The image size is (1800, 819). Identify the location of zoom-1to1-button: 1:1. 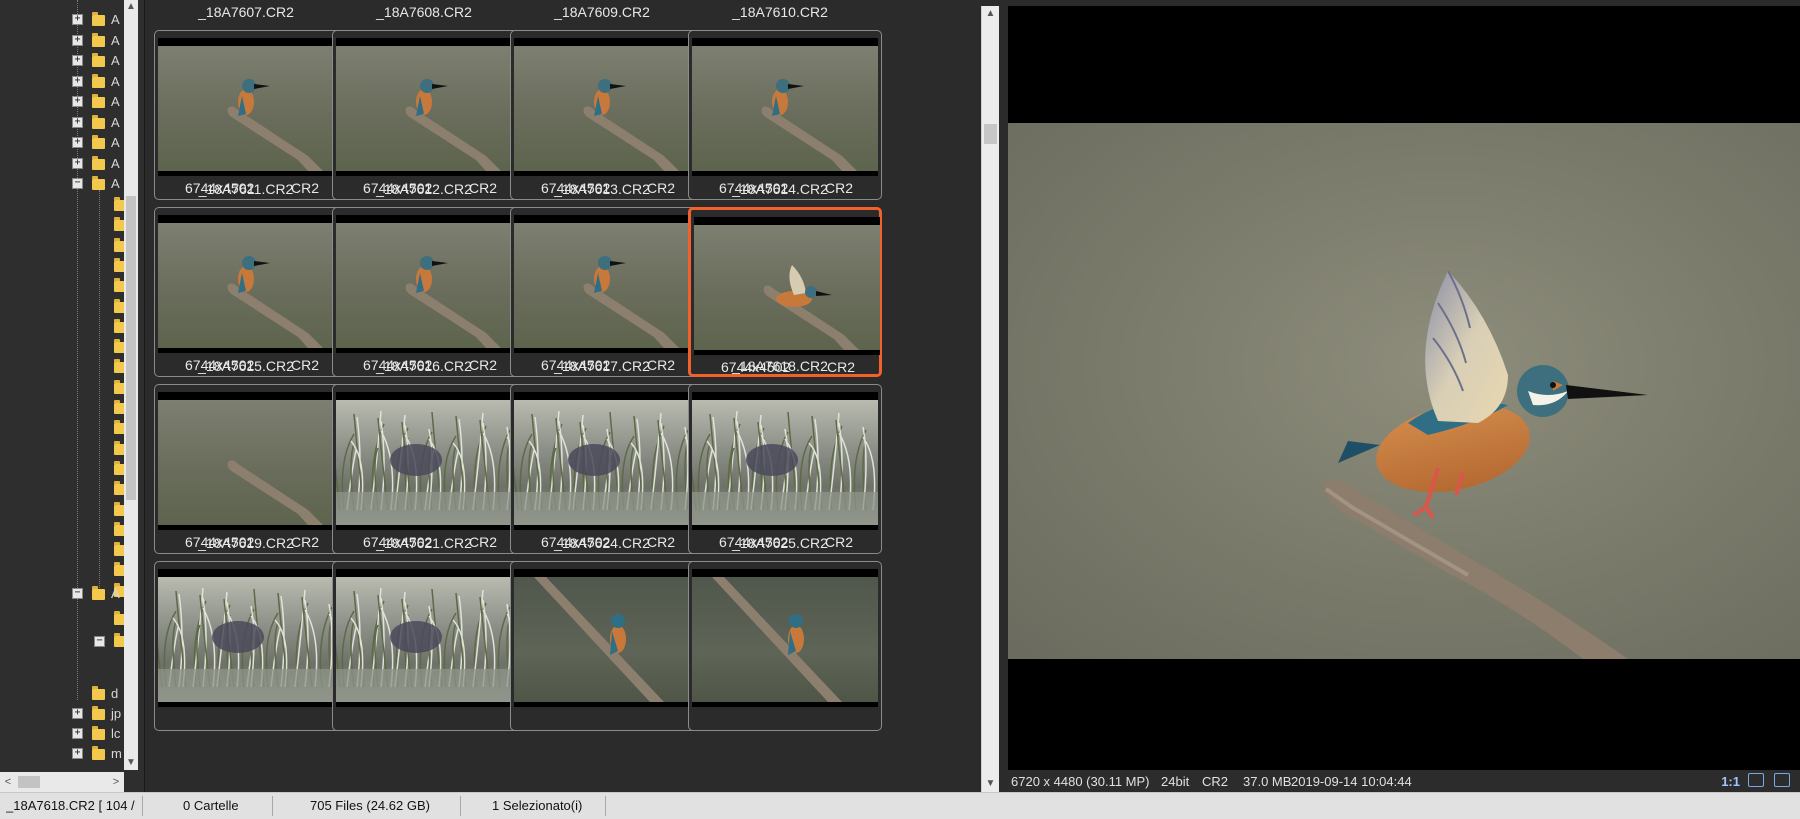
(1730, 781).